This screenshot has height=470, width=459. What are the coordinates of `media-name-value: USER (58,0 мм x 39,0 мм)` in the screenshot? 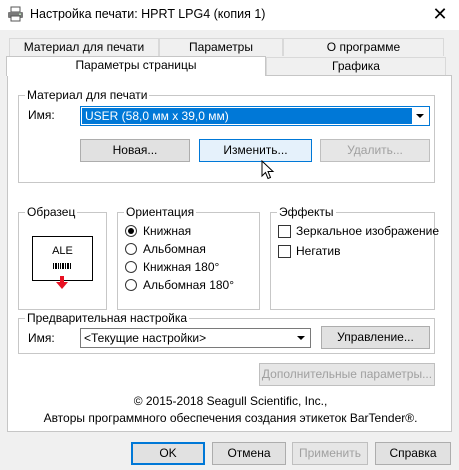 It's located at (157, 116).